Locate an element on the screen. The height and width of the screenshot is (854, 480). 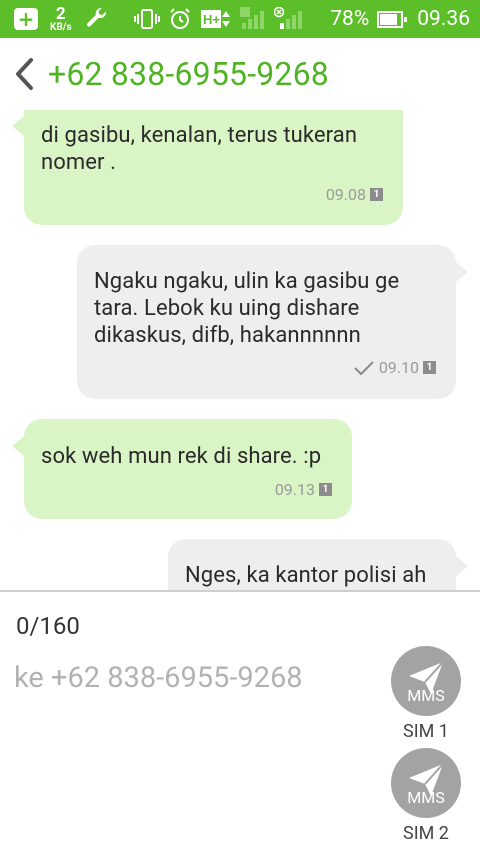
incoming-message: sok weh mun rek di share. :p 09.13 1 is located at coordinates (188, 469).